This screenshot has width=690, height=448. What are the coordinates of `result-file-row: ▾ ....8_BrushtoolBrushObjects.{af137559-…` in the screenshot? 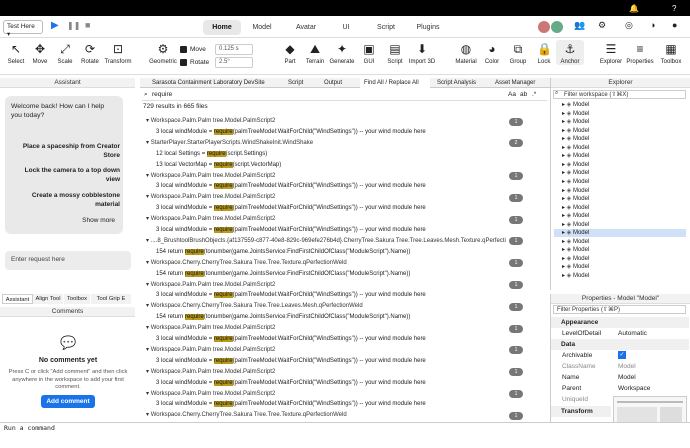 It's located at (326, 241).